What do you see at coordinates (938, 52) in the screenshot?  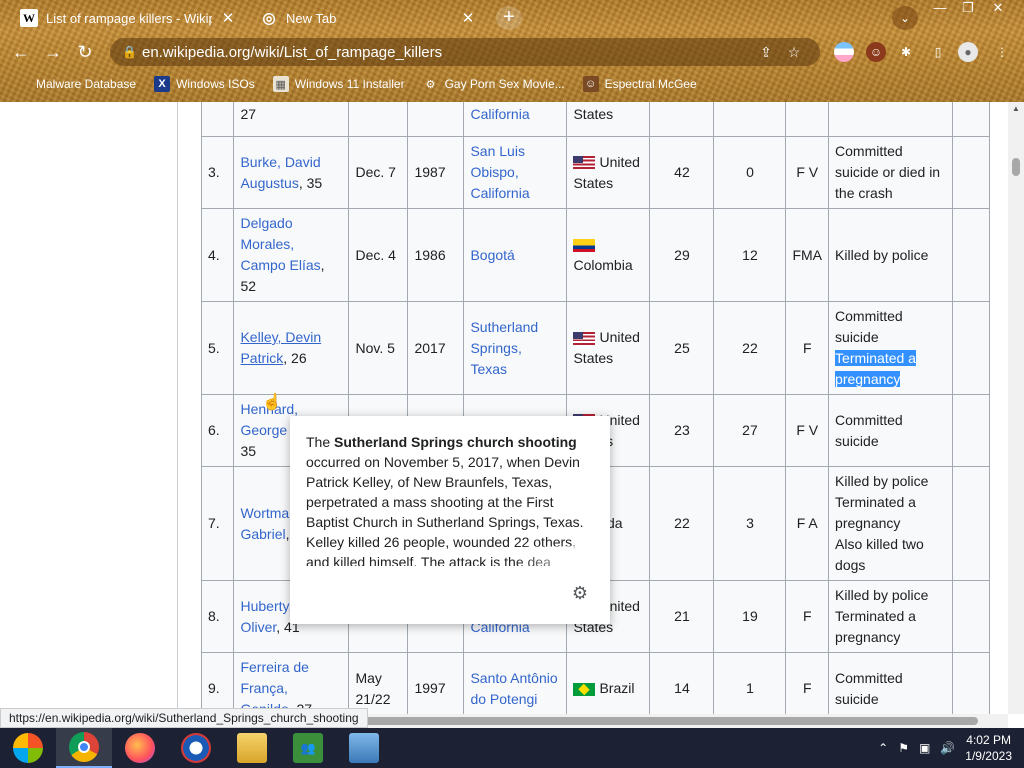 I see `side-panel-icon: ▯` at bounding box center [938, 52].